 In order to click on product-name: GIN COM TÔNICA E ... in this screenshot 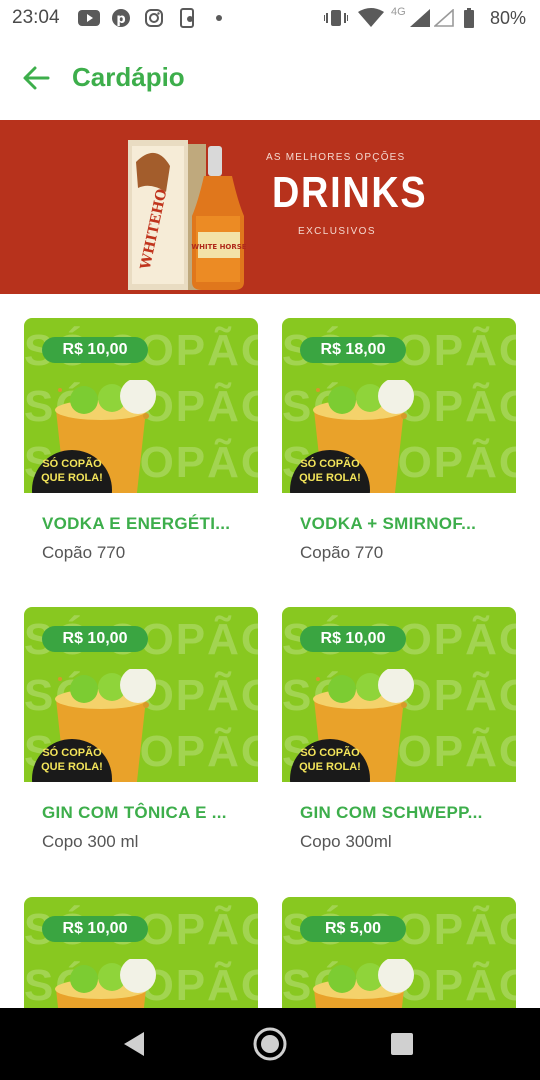, I will do `click(134, 812)`.